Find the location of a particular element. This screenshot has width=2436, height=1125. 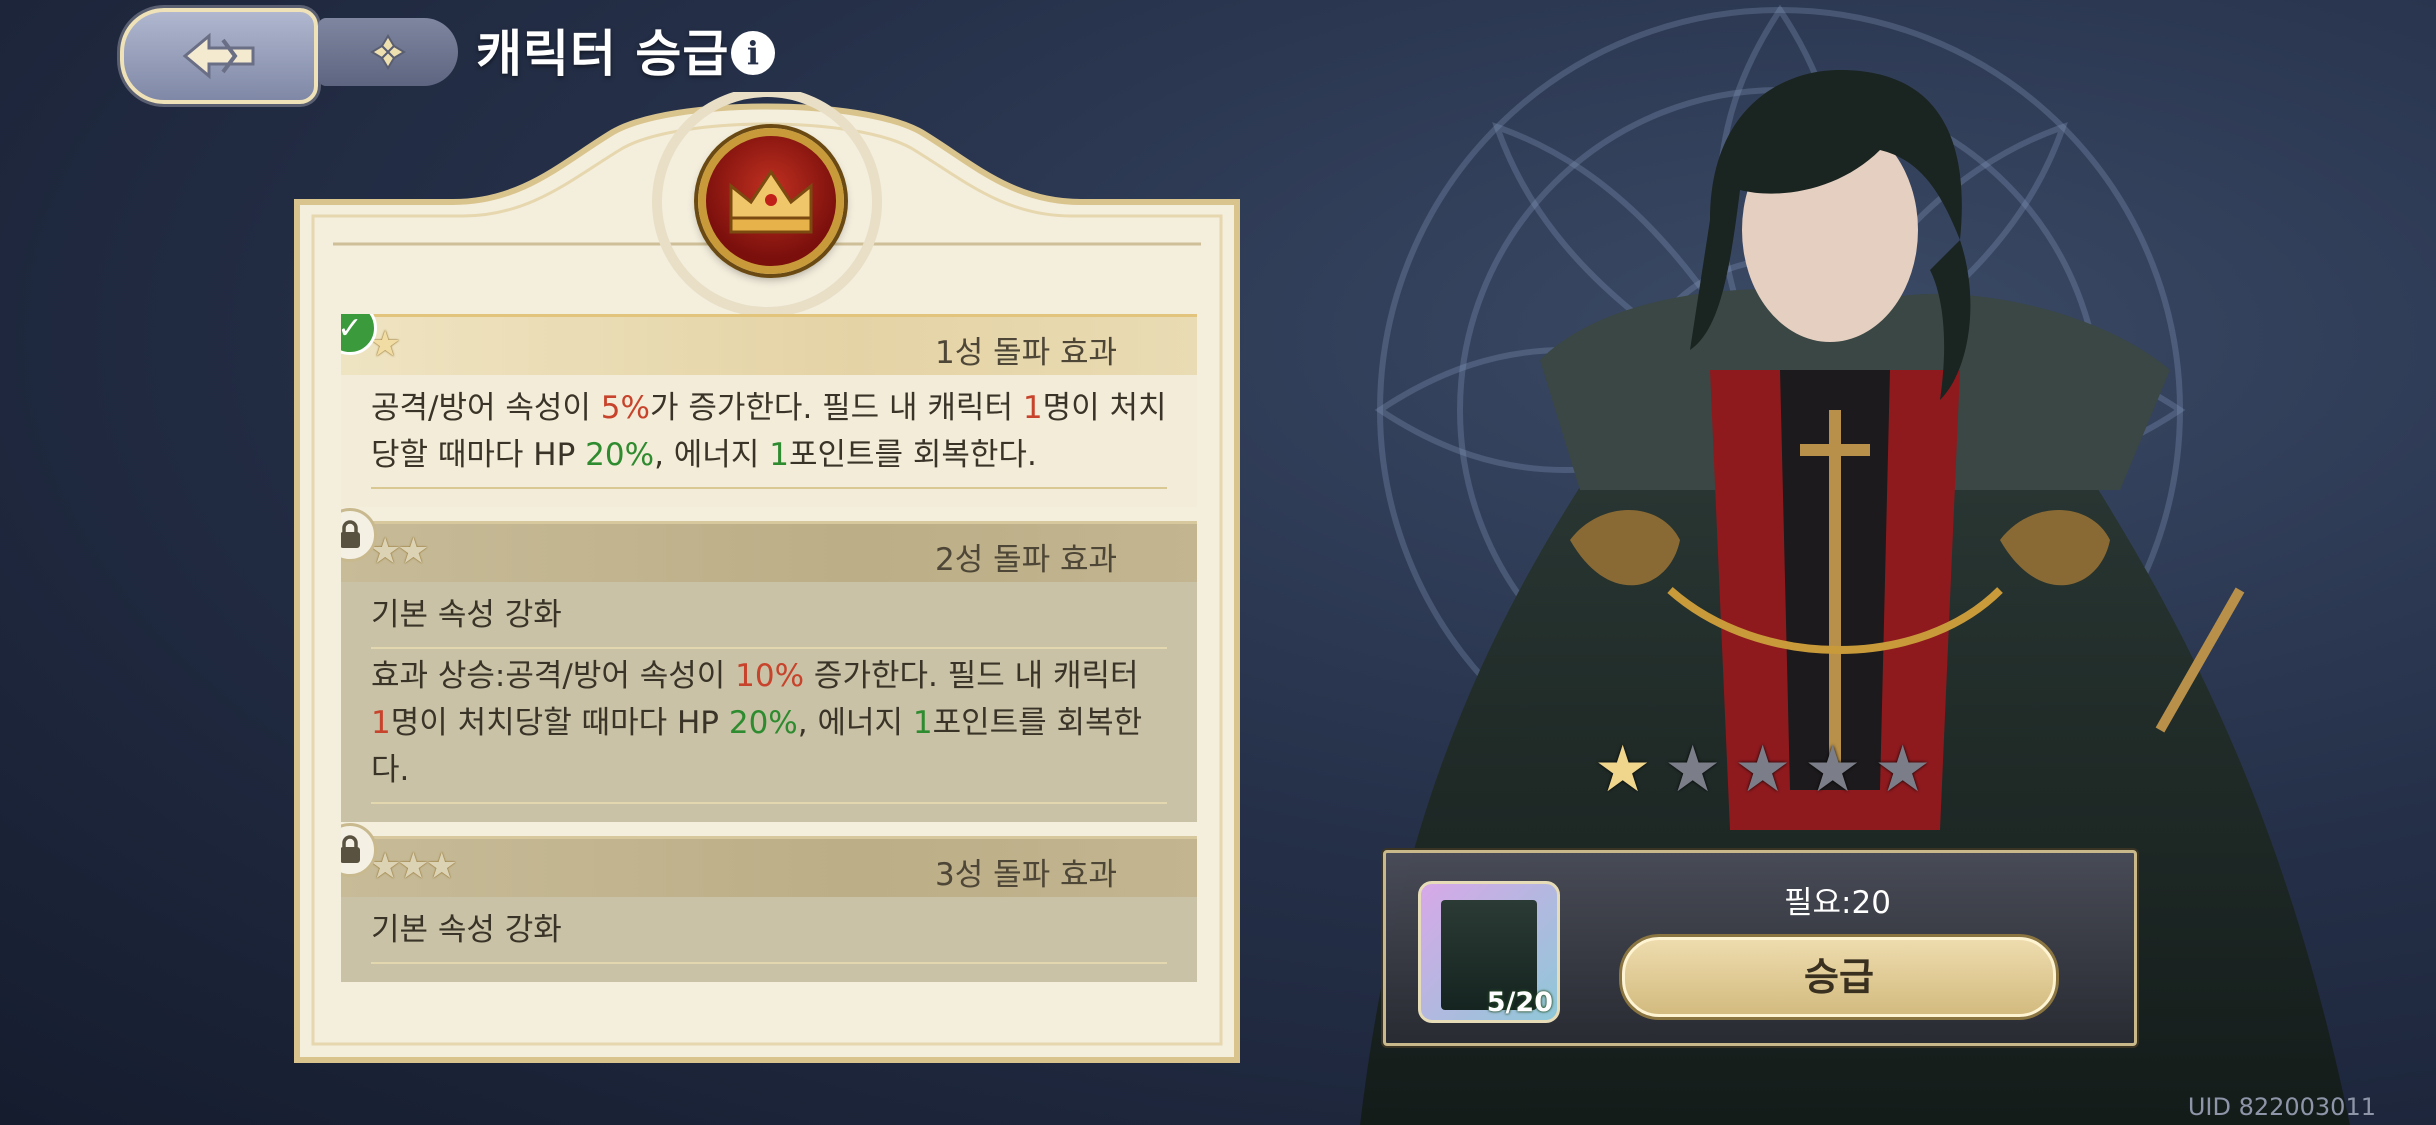

text-run: 10% is located at coordinates (770, 676).